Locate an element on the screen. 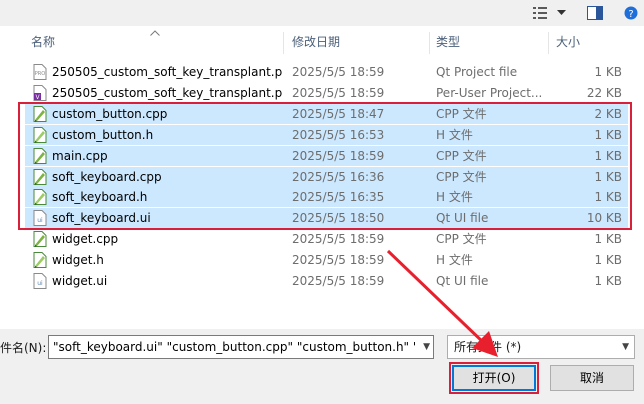 This screenshot has width=644, height=404. toolbar: ? is located at coordinates (322, 13).